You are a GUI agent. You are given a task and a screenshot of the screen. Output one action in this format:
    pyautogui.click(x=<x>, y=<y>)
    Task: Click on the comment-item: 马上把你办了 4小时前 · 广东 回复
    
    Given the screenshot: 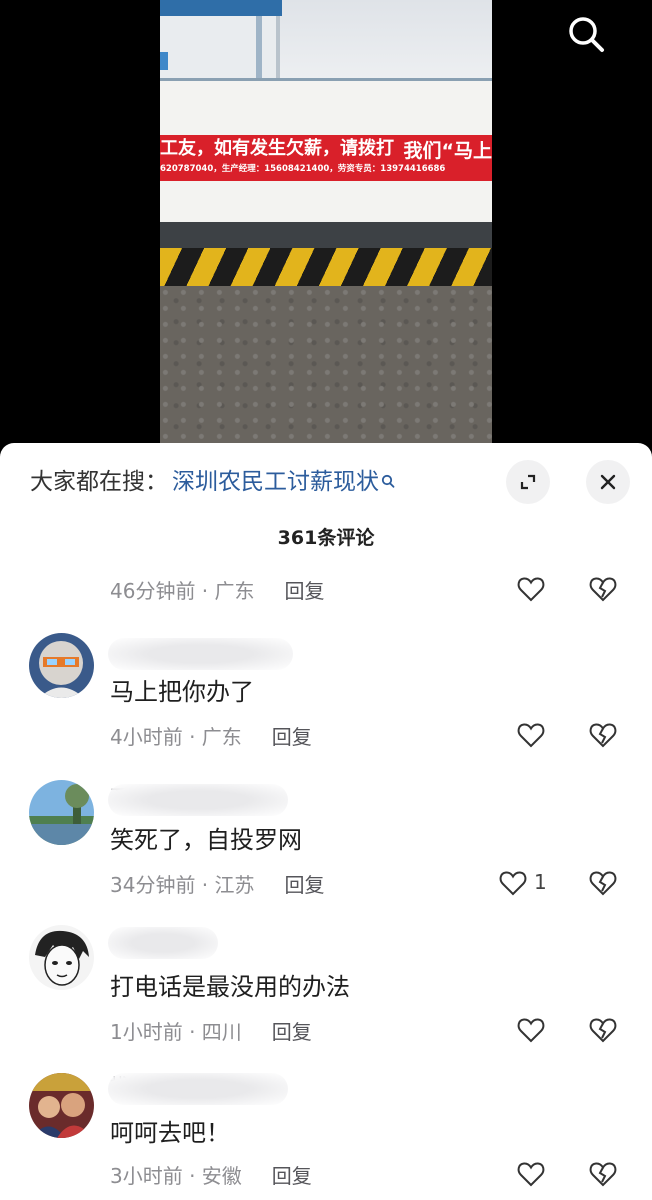 What is the action you would take?
    pyautogui.click(x=326, y=695)
    